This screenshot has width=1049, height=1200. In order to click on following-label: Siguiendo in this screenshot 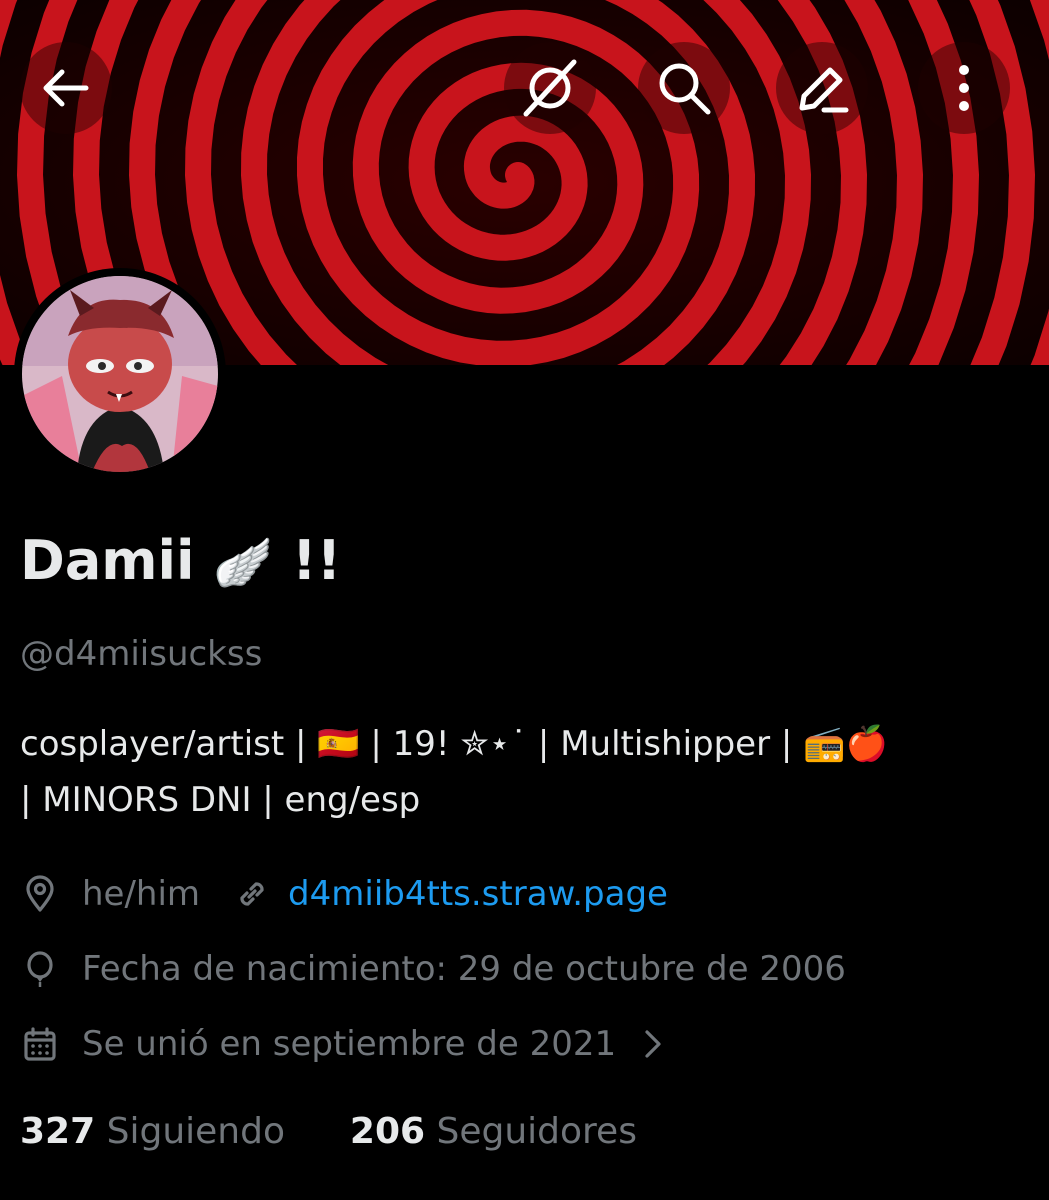, I will do `click(195, 1131)`.